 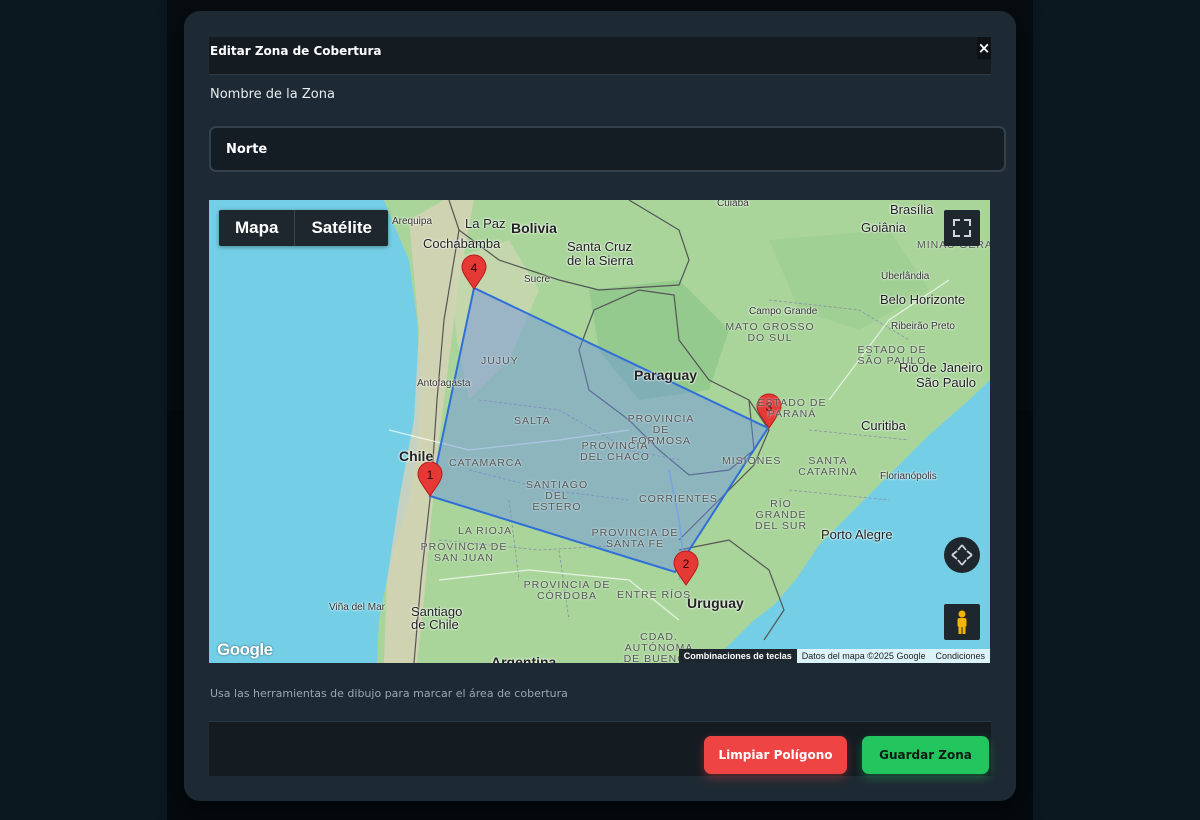 What do you see at coordinates (532, 421) in the screenshot?
I see `region-label-salta: SALTA` at bounding box center [532, 421].